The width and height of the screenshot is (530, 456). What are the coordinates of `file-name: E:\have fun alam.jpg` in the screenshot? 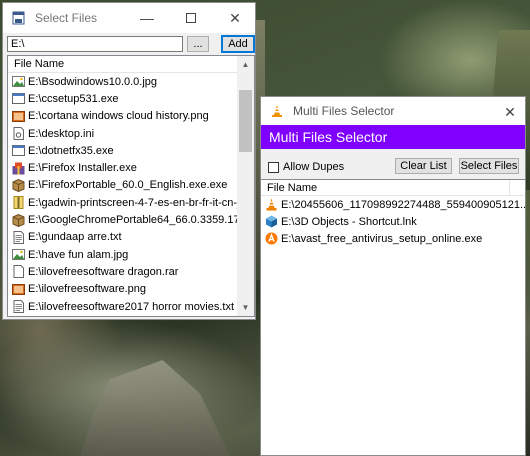 It's located at (78, 254).